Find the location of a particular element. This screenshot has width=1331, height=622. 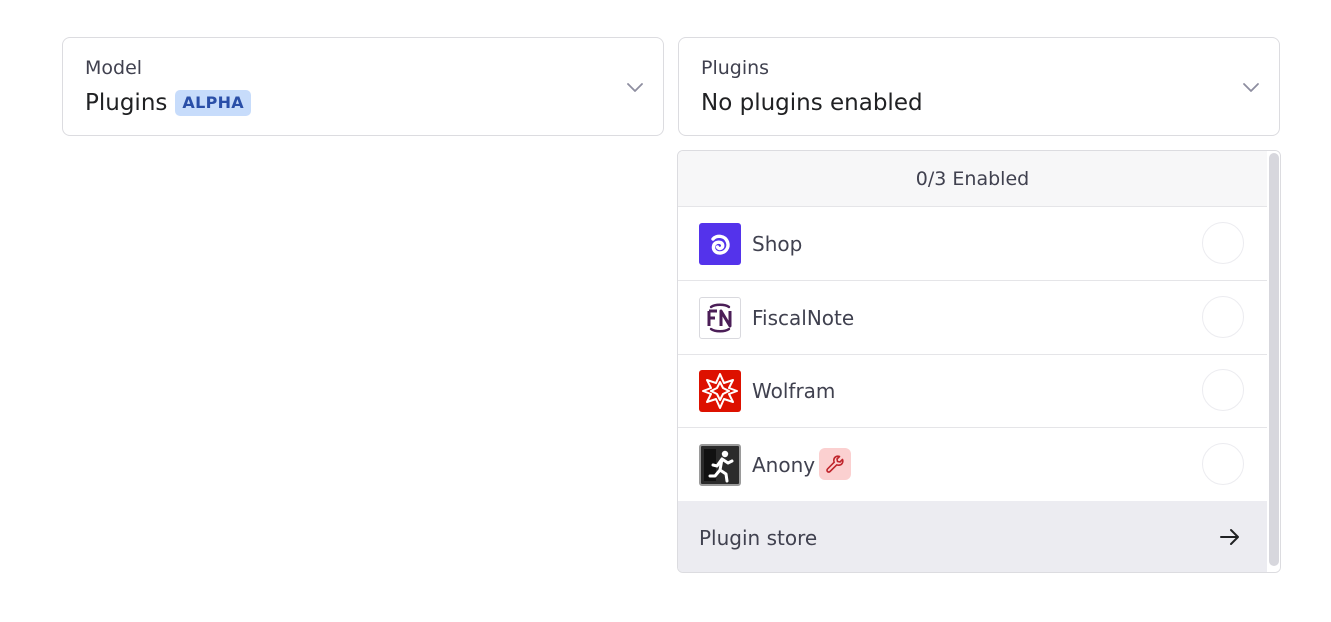

plugins-value: No plugins enabled is located at coordinates (812, 103).